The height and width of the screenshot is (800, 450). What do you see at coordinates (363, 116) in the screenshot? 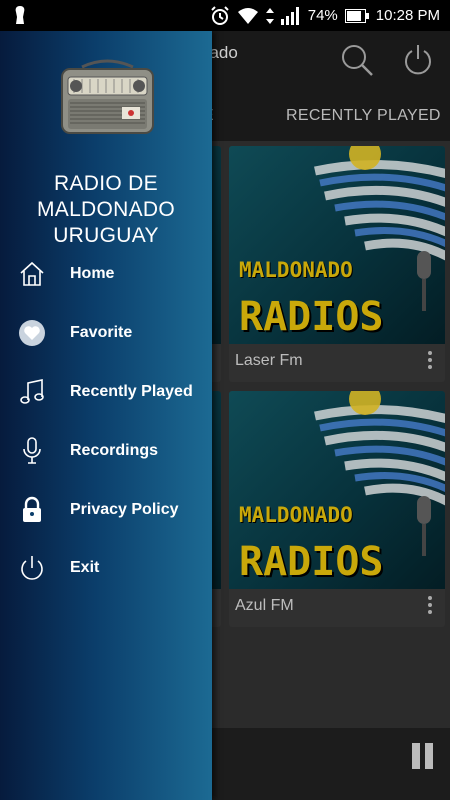
I see `tab-recently-played: RECENTLY PLAYED` at bounding box center [363, 116].